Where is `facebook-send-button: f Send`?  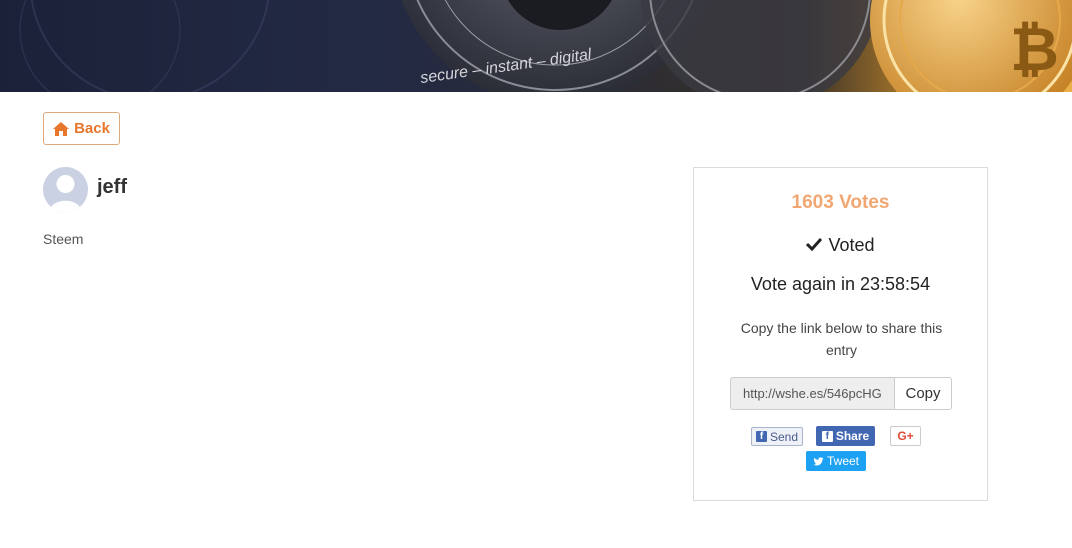
facebook-send-button: f Send is located at coordinates (777, 436).